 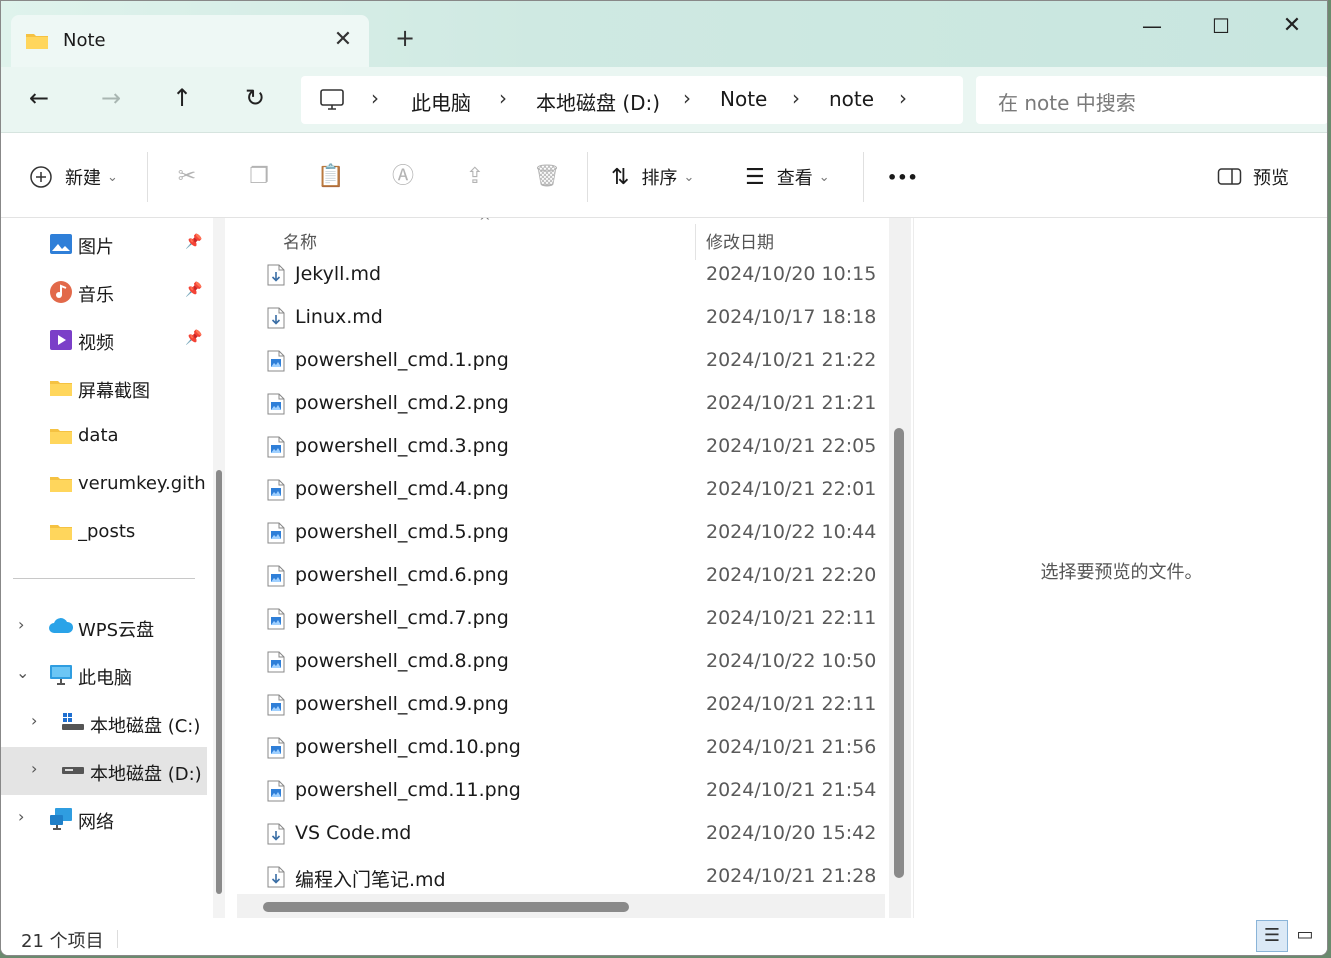 I want to click on sidebar-scrollbar, so click(x=219, y=568).